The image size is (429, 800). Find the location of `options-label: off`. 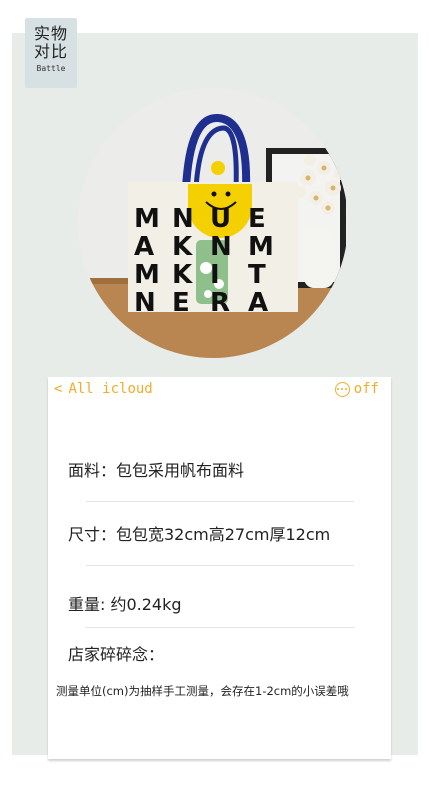

options-label: off is located at coordinates (366, 389).